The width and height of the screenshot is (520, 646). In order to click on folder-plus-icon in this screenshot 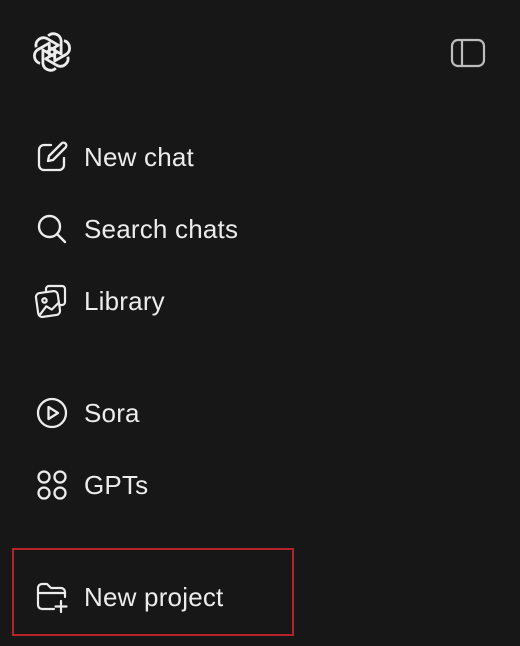, I will do `click(52, 597)`.